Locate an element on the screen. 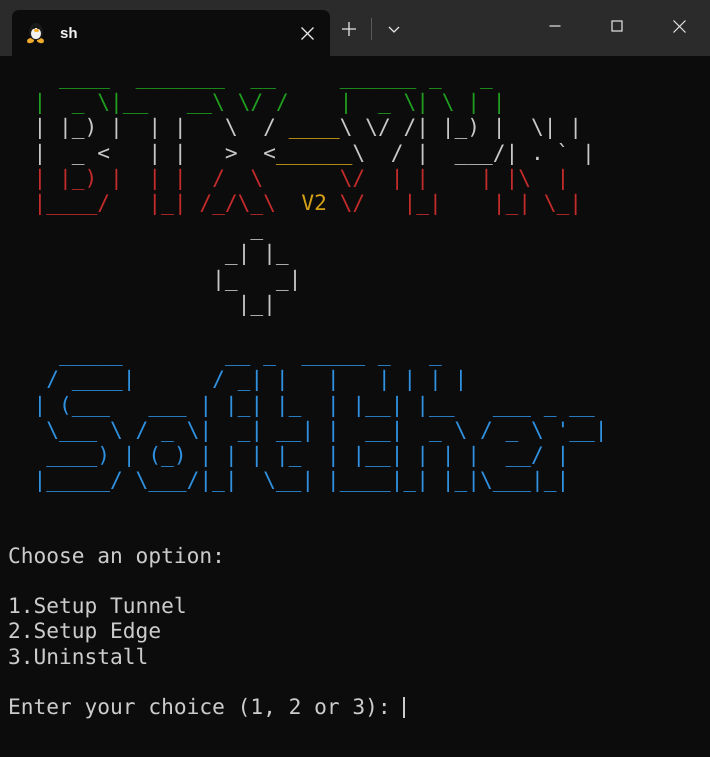 Image resolution: width=710 pixels, height=757 pixels. tab-title: sh is located at coordinates (69, 33).